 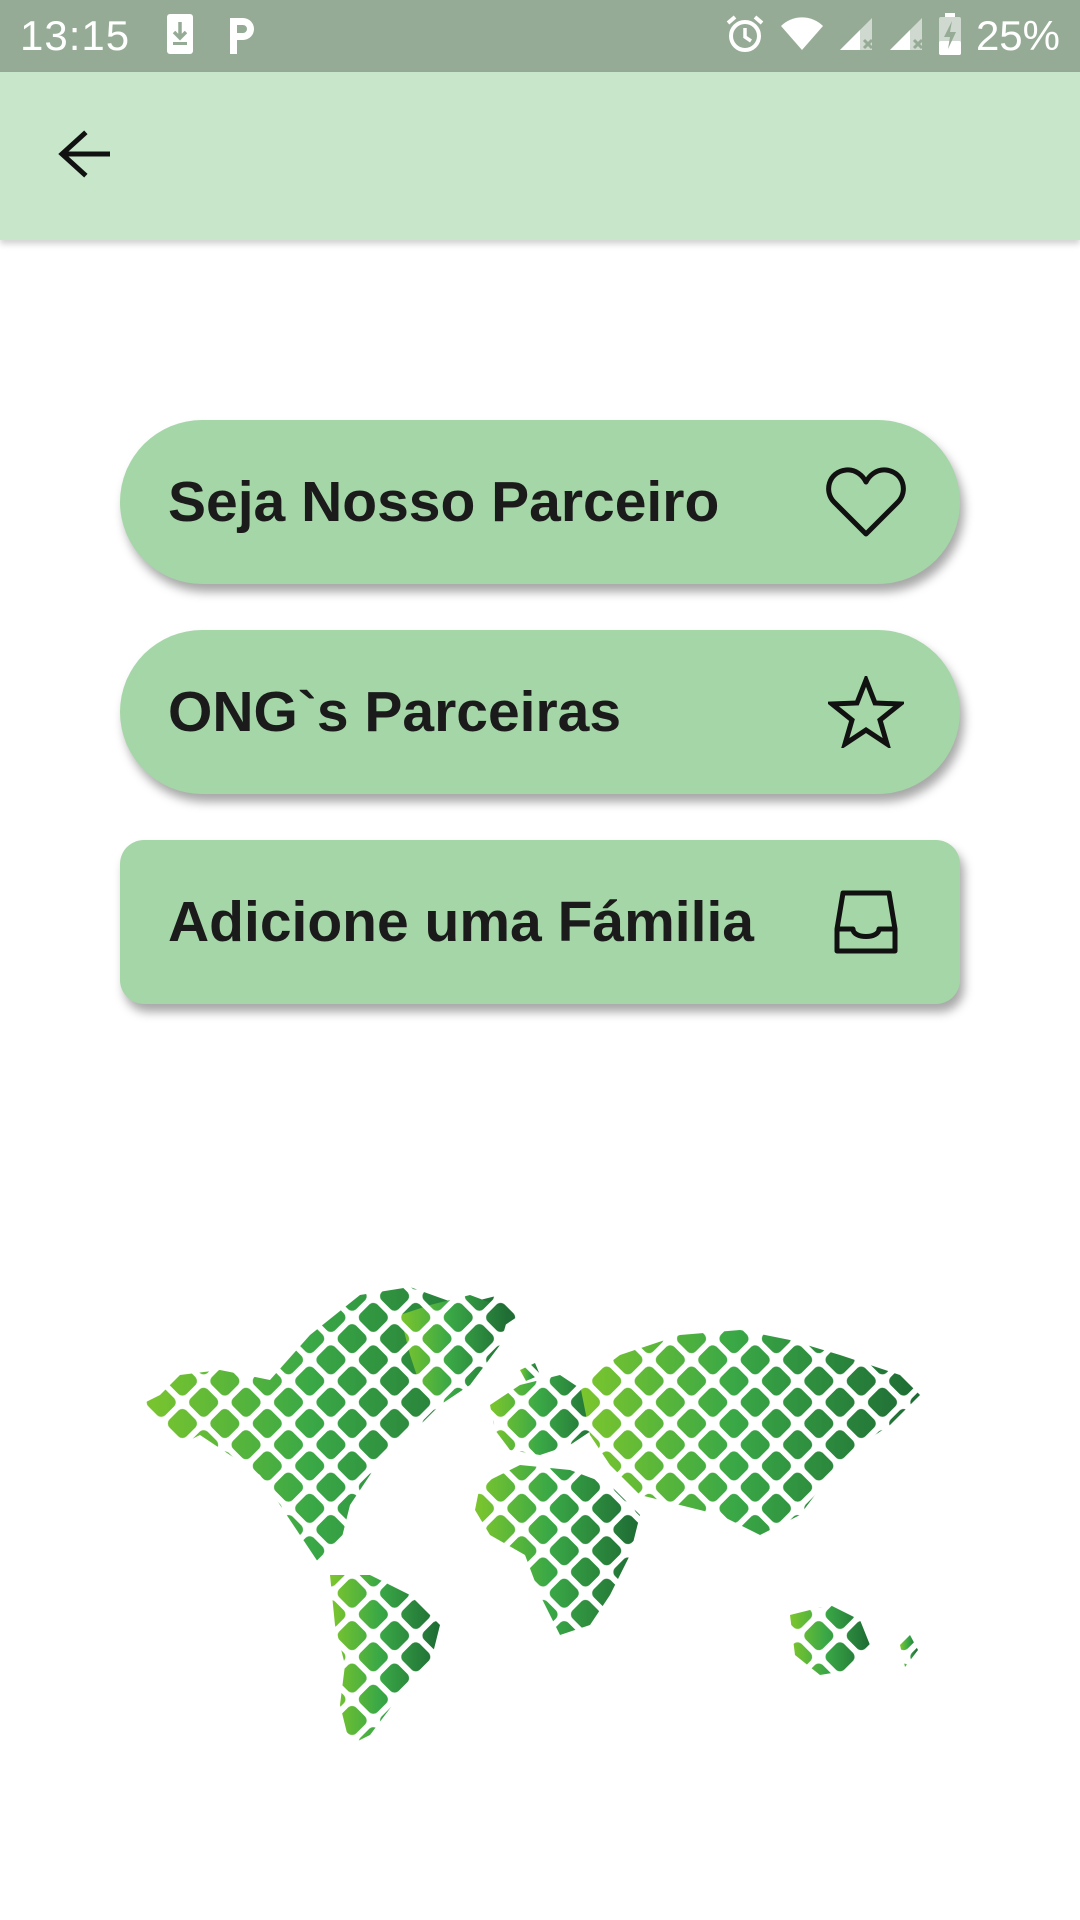 I want to click on parking-app-icon, so click(x=242, y=36).